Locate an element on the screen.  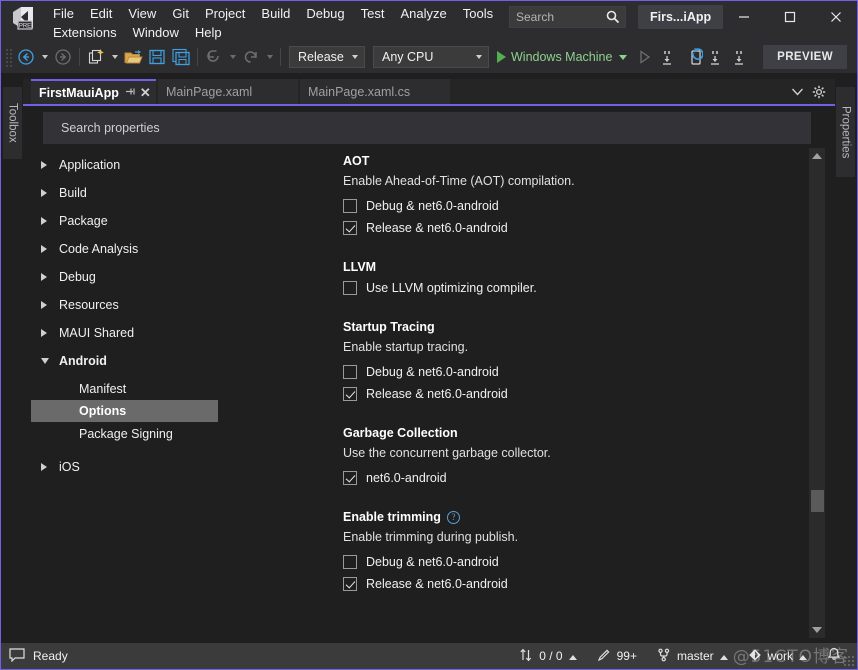
navigate-back-dropdown-icon is located at coordinates (44, 57).